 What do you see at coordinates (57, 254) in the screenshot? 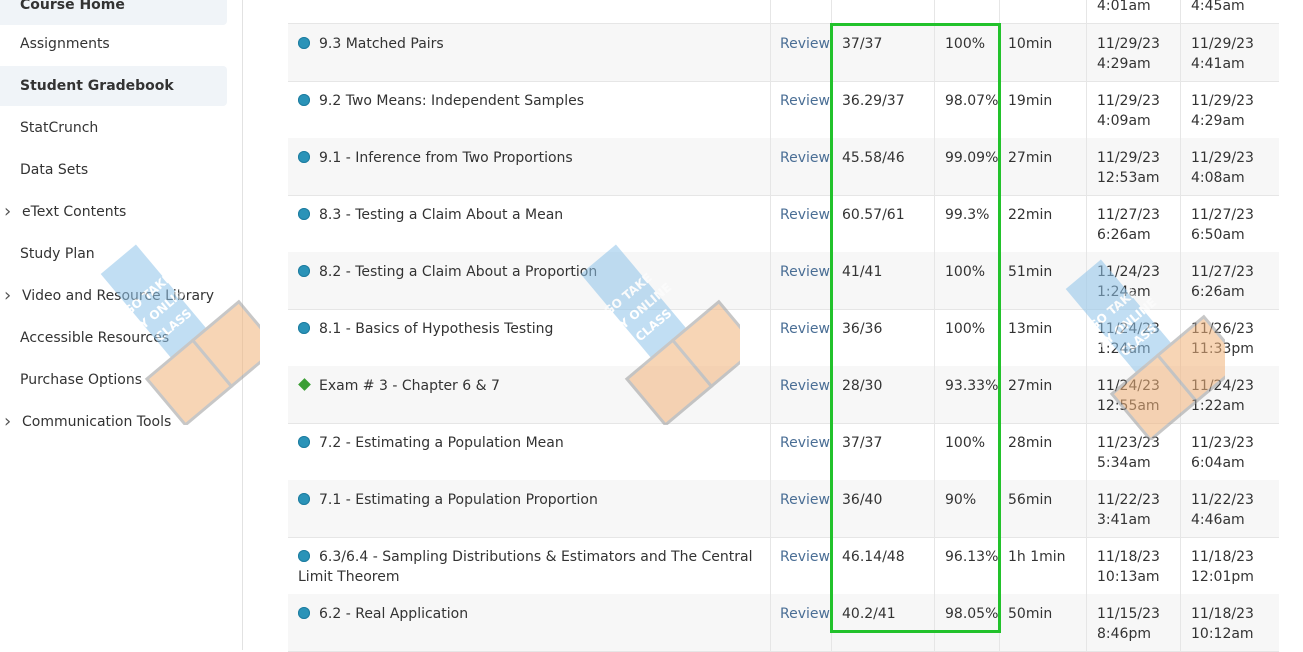
I see `sidebar-item-label: Study Plan` at bounding box center [57, 254].